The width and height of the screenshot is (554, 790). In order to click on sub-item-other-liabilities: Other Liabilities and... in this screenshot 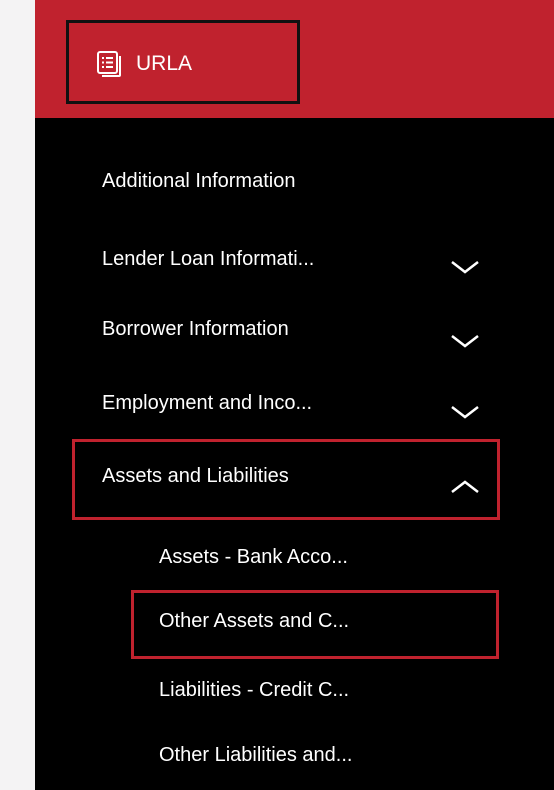, I will do `click(255, 755)`.